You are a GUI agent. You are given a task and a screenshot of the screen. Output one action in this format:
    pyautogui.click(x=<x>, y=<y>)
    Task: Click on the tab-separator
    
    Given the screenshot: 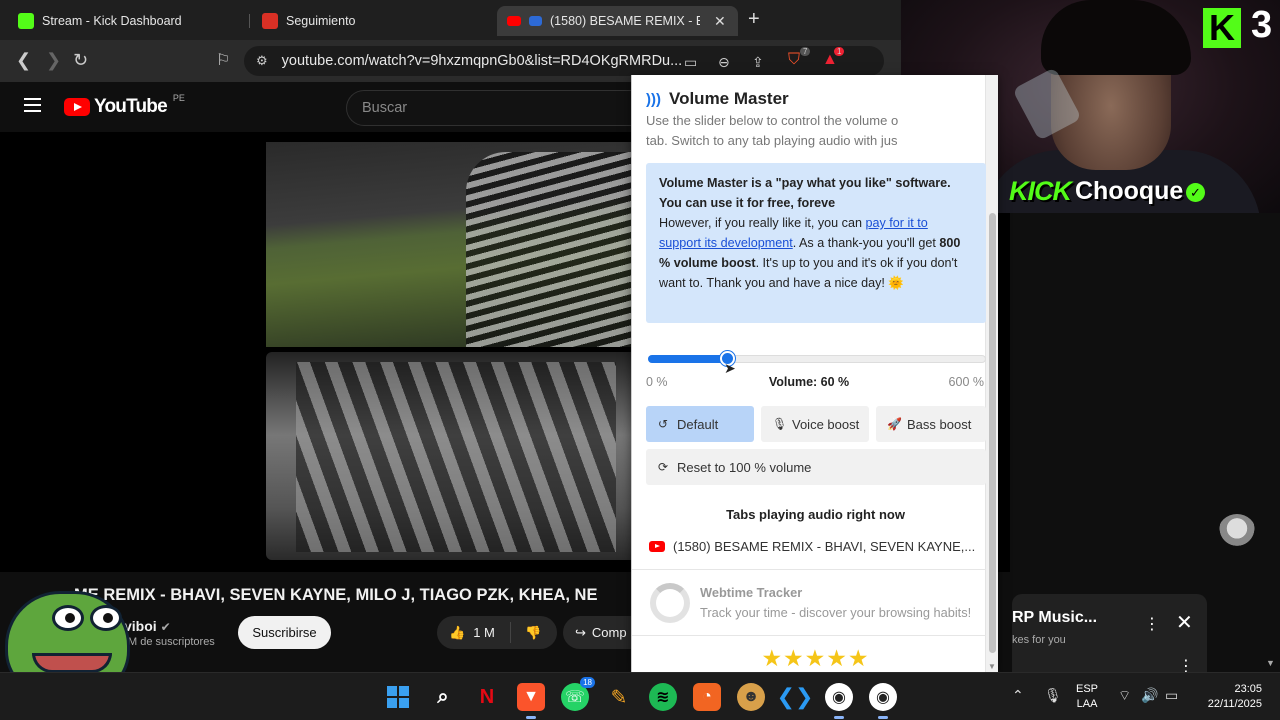 What is the action you would take?
    pyautogui.click(x=249, y=21)
    